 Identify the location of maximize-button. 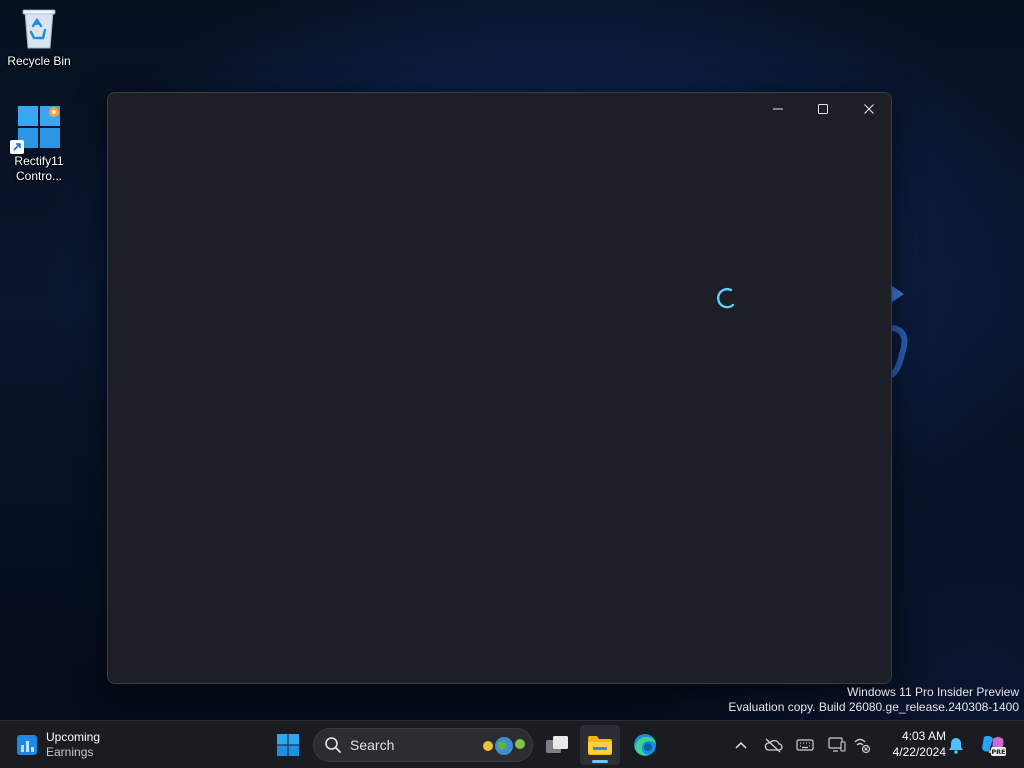
(823, 109).